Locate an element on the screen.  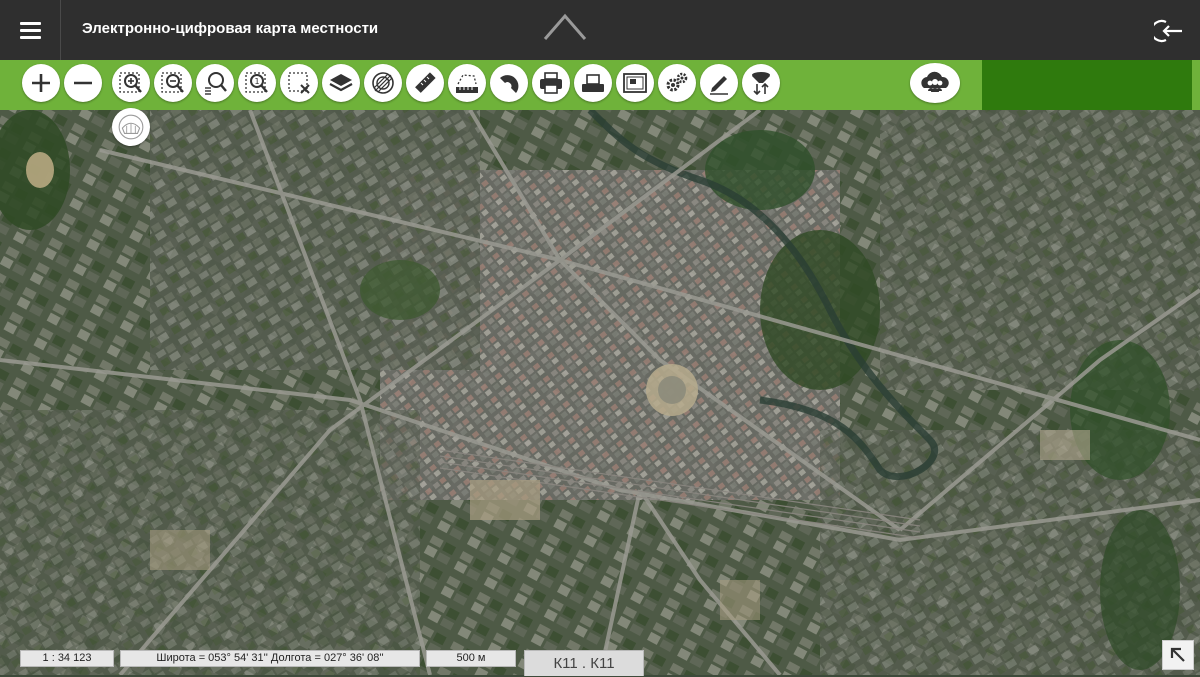
search-button is located at coordinates (215, 83).